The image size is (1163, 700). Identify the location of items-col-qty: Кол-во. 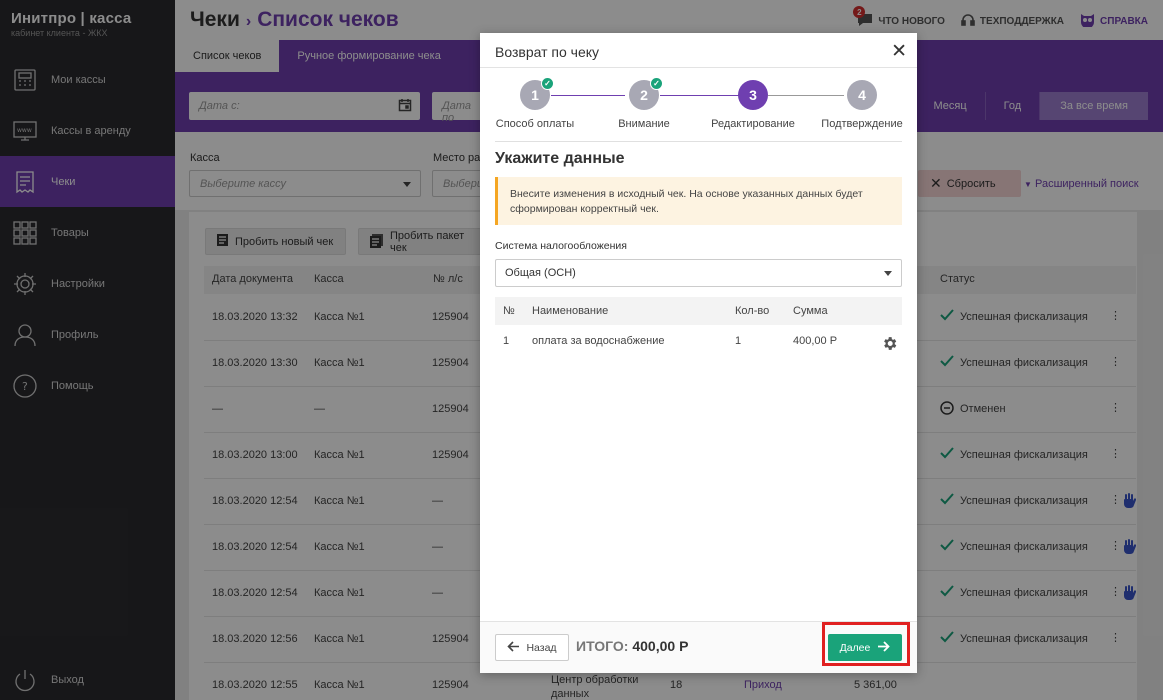
(752, 311).